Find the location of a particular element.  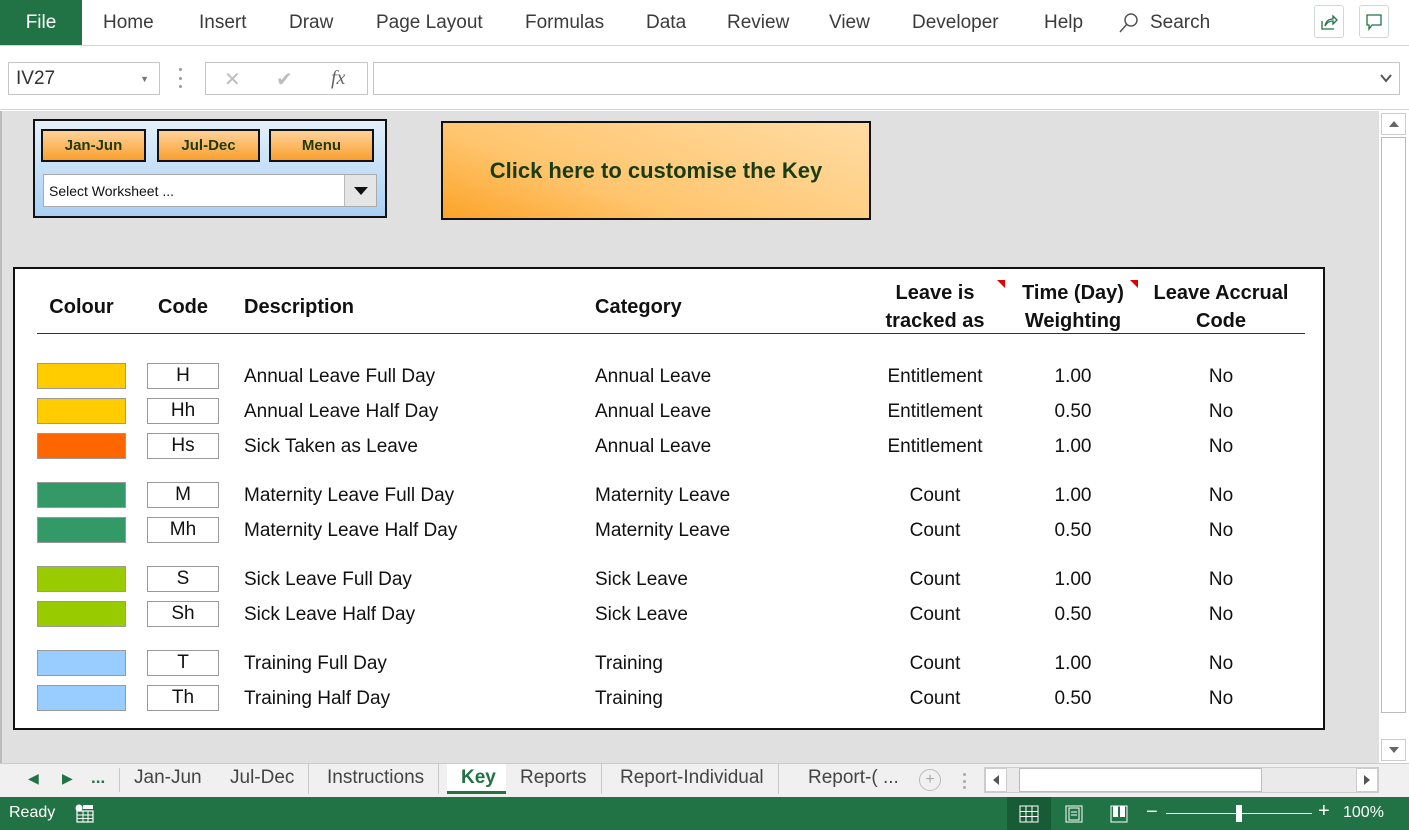

tab-formulas: Formulas is located at coordinates (564, 22).